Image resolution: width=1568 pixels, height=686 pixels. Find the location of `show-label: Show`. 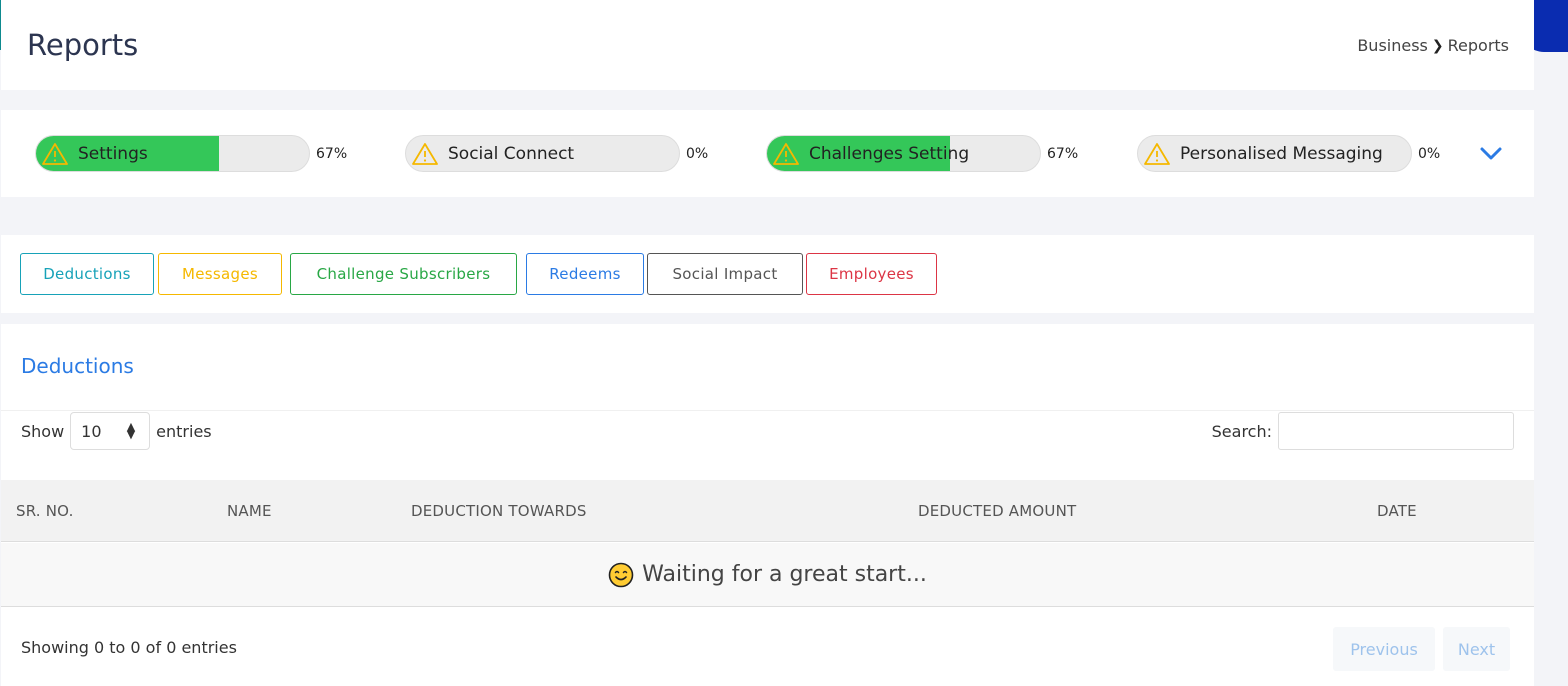

show-label: Show is located at coordinates (43, 431).